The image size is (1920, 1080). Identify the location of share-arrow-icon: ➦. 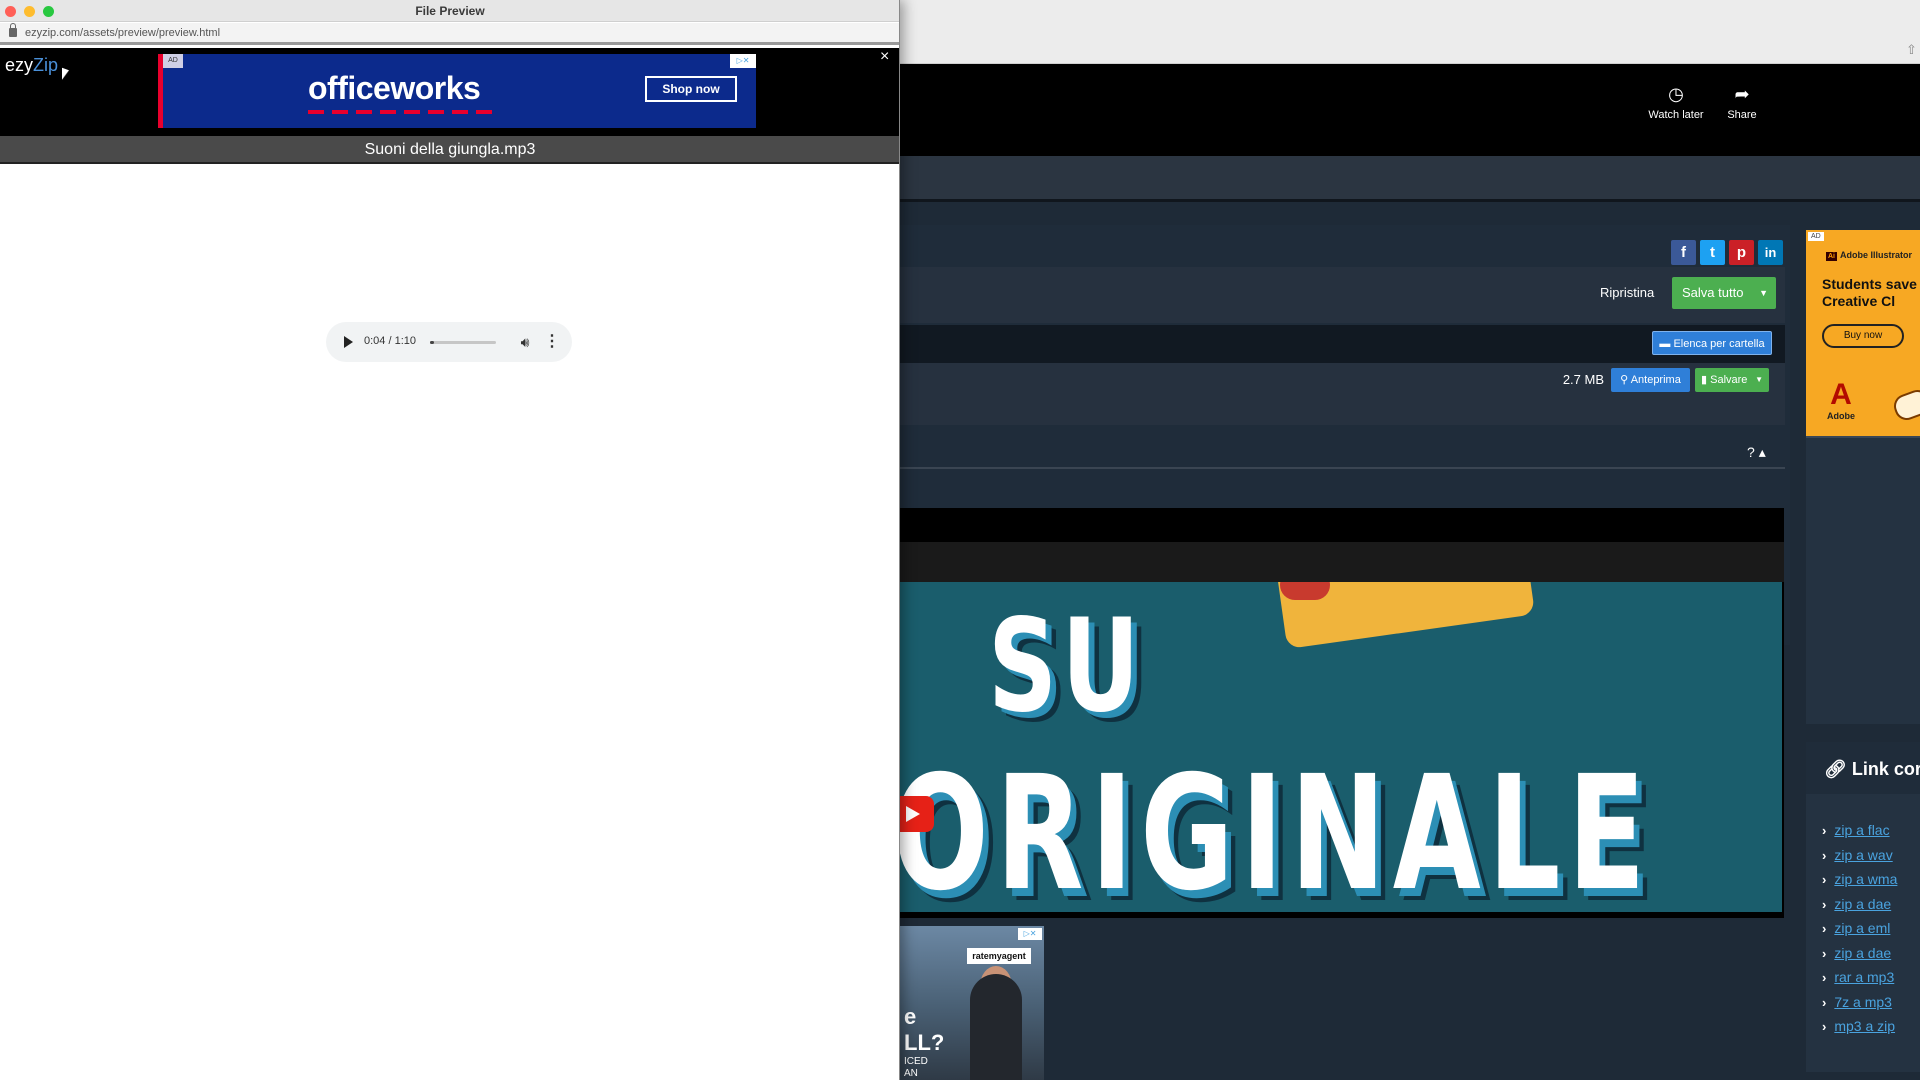
(1742, 94).